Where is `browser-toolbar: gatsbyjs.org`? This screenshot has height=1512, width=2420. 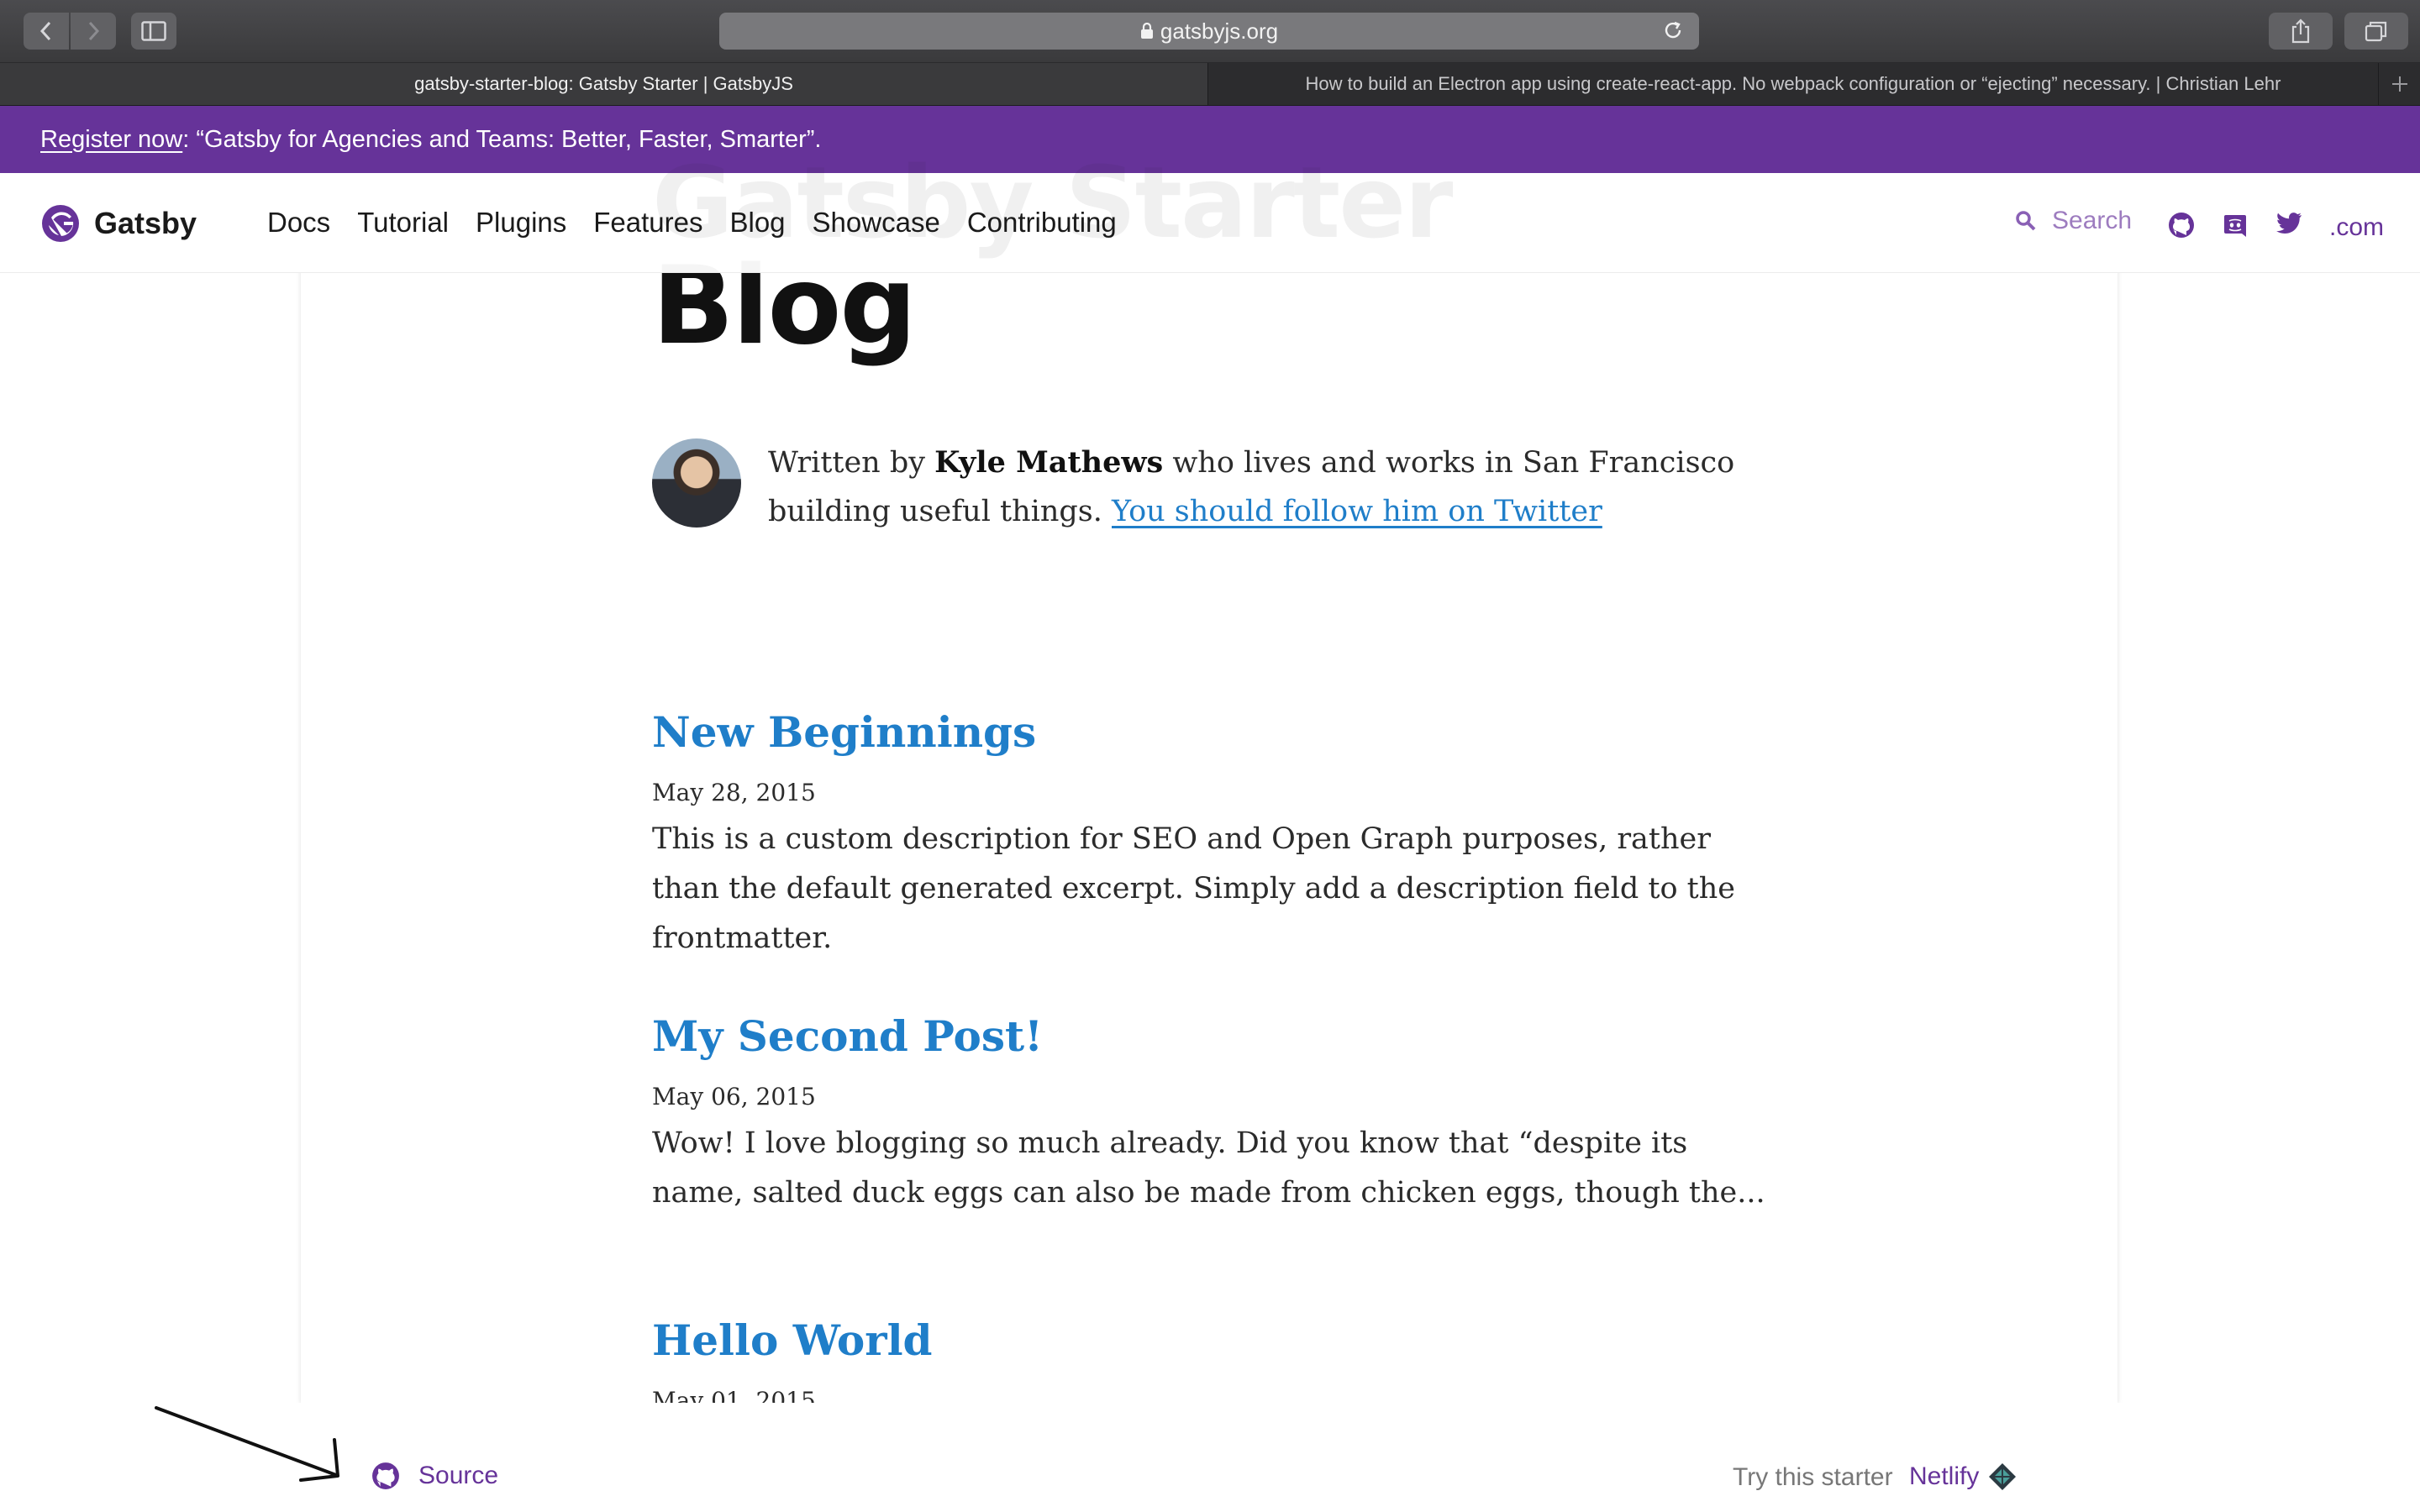 browser-toolbar: gatsbyjs.org is located at coordinates (1210, 31).